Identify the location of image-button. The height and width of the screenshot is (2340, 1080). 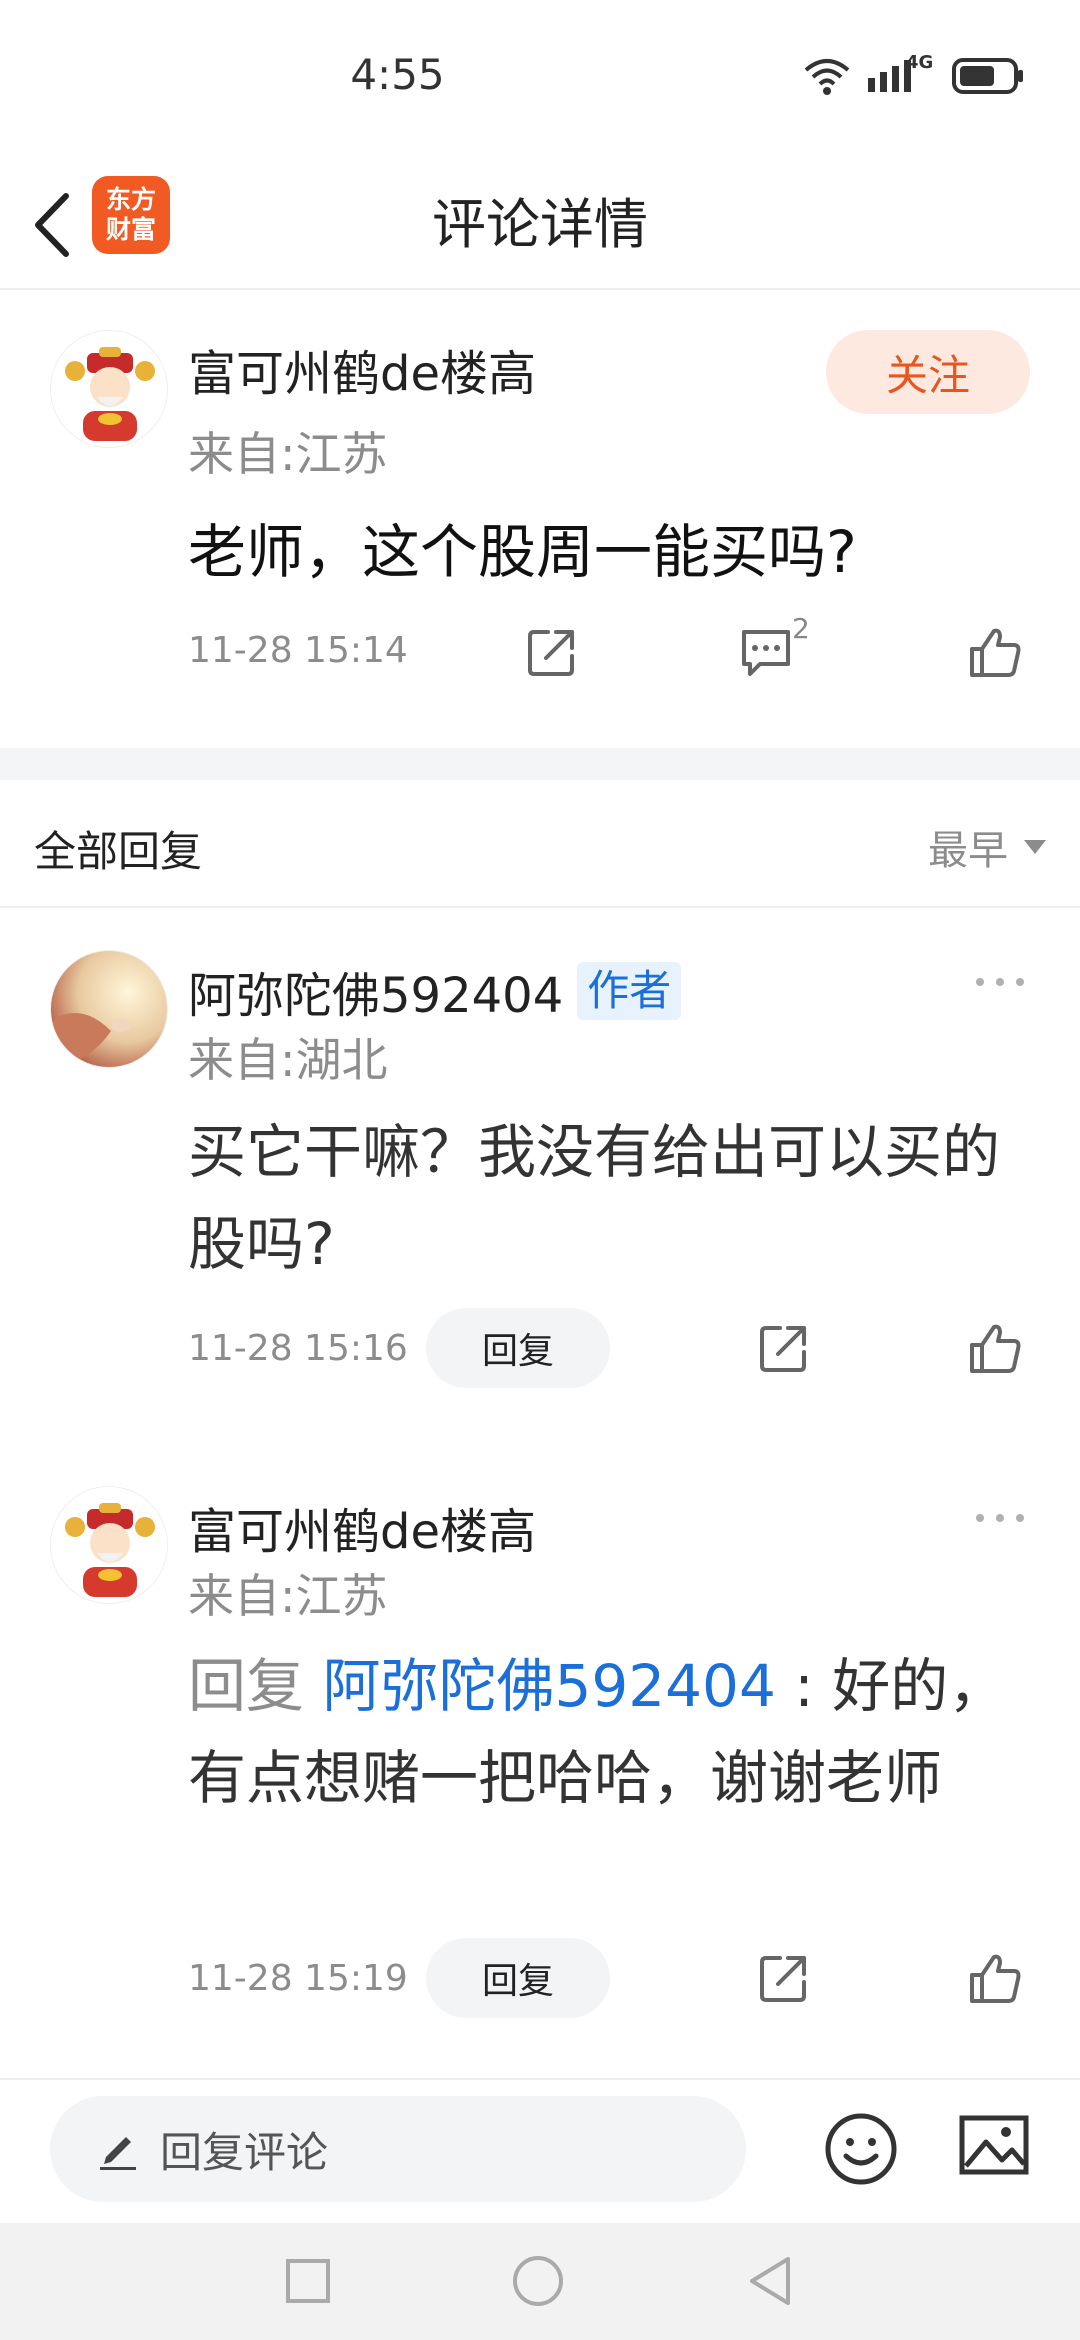
(994, 2146).